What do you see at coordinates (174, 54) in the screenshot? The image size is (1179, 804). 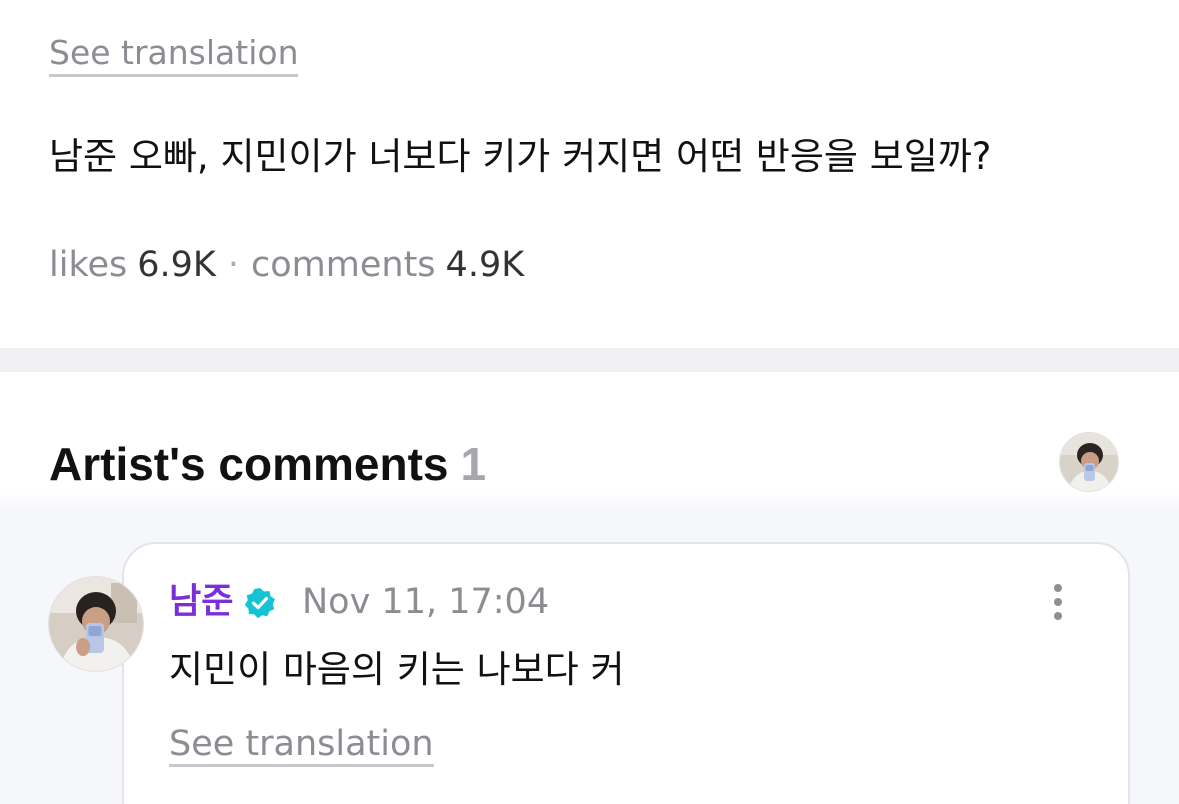 I see `see-translation-link: See translation` at bounding box center [174, 54].